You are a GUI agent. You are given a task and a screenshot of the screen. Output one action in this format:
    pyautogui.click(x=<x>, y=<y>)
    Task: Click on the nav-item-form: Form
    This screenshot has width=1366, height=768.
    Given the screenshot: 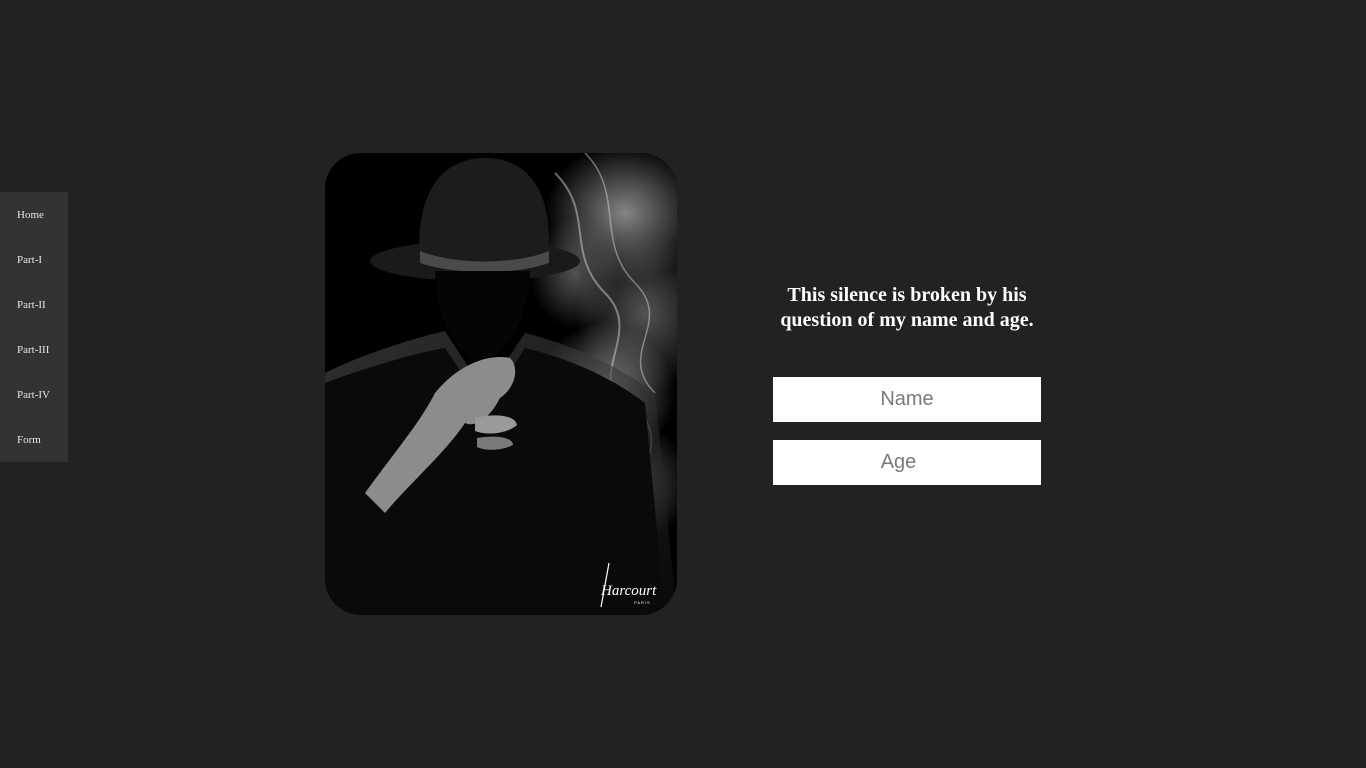 What is the action you would take?
    pyautogui.click(x=29, y=440)
    